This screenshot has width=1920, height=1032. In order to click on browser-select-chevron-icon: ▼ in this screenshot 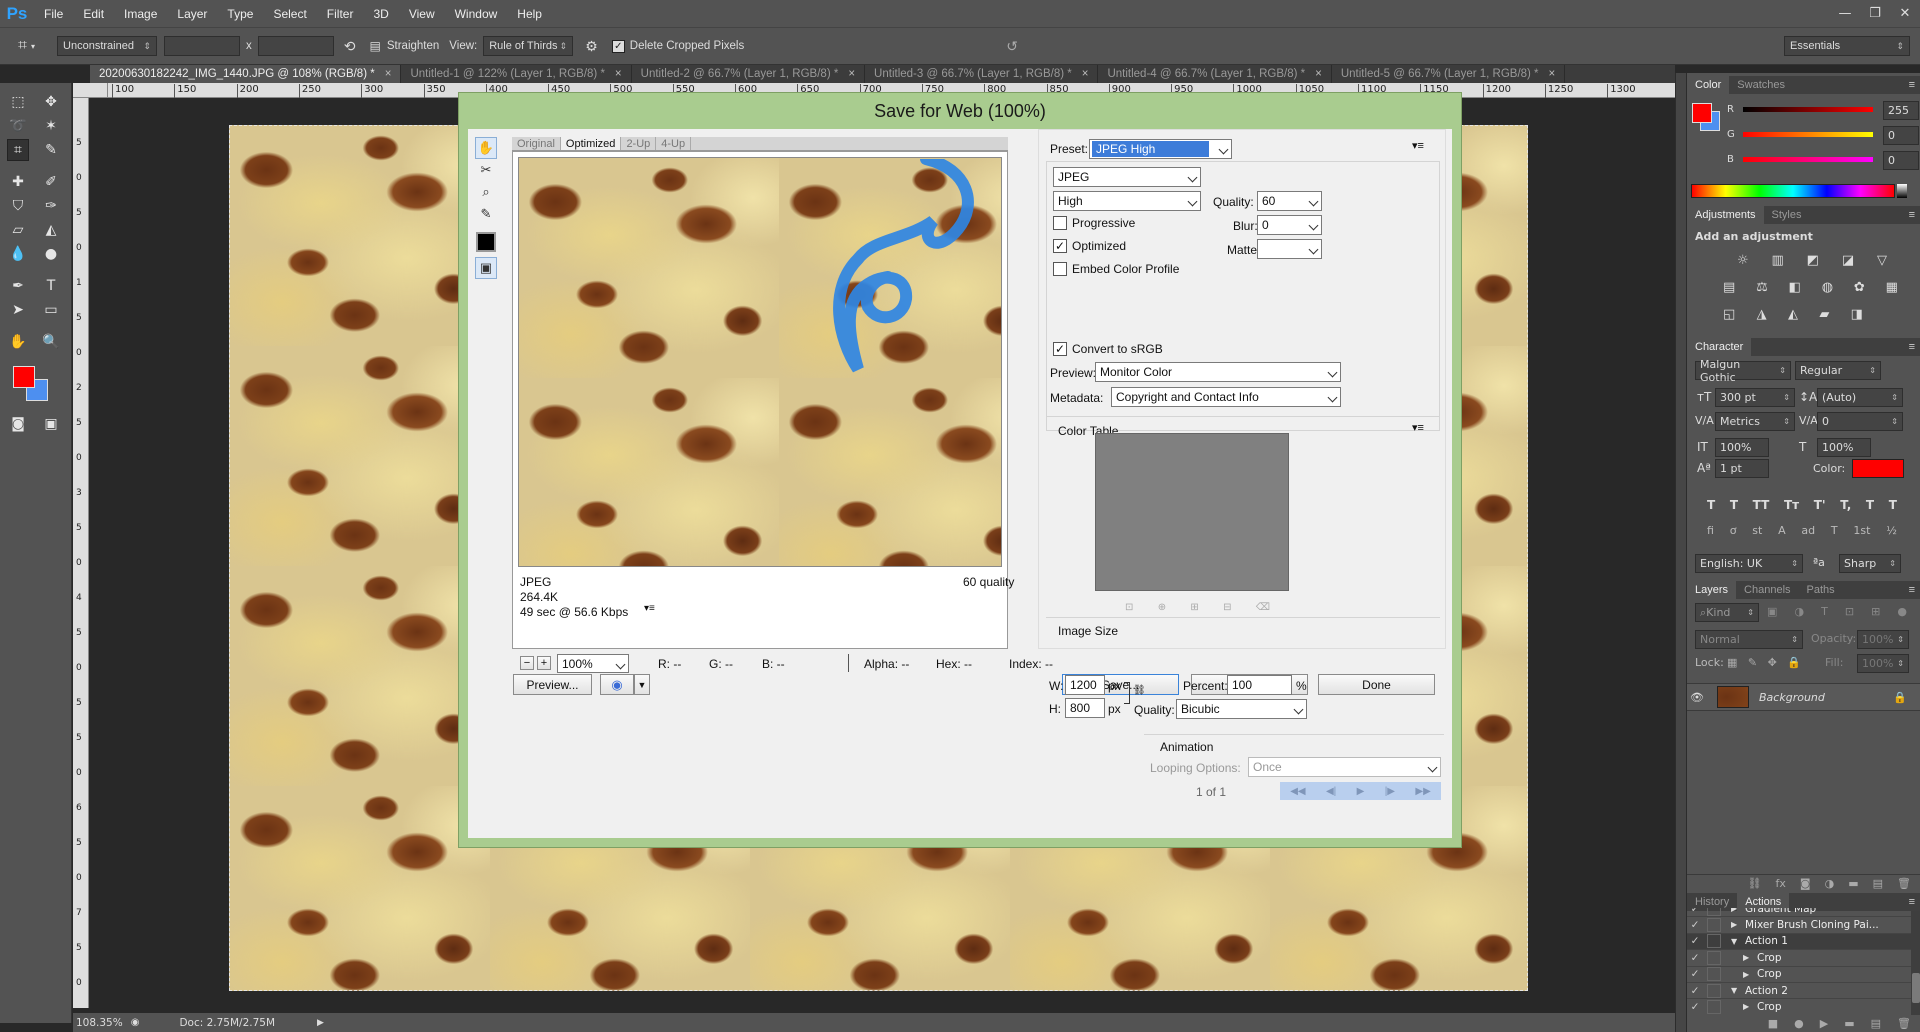, I will do `click(642, 684)`.